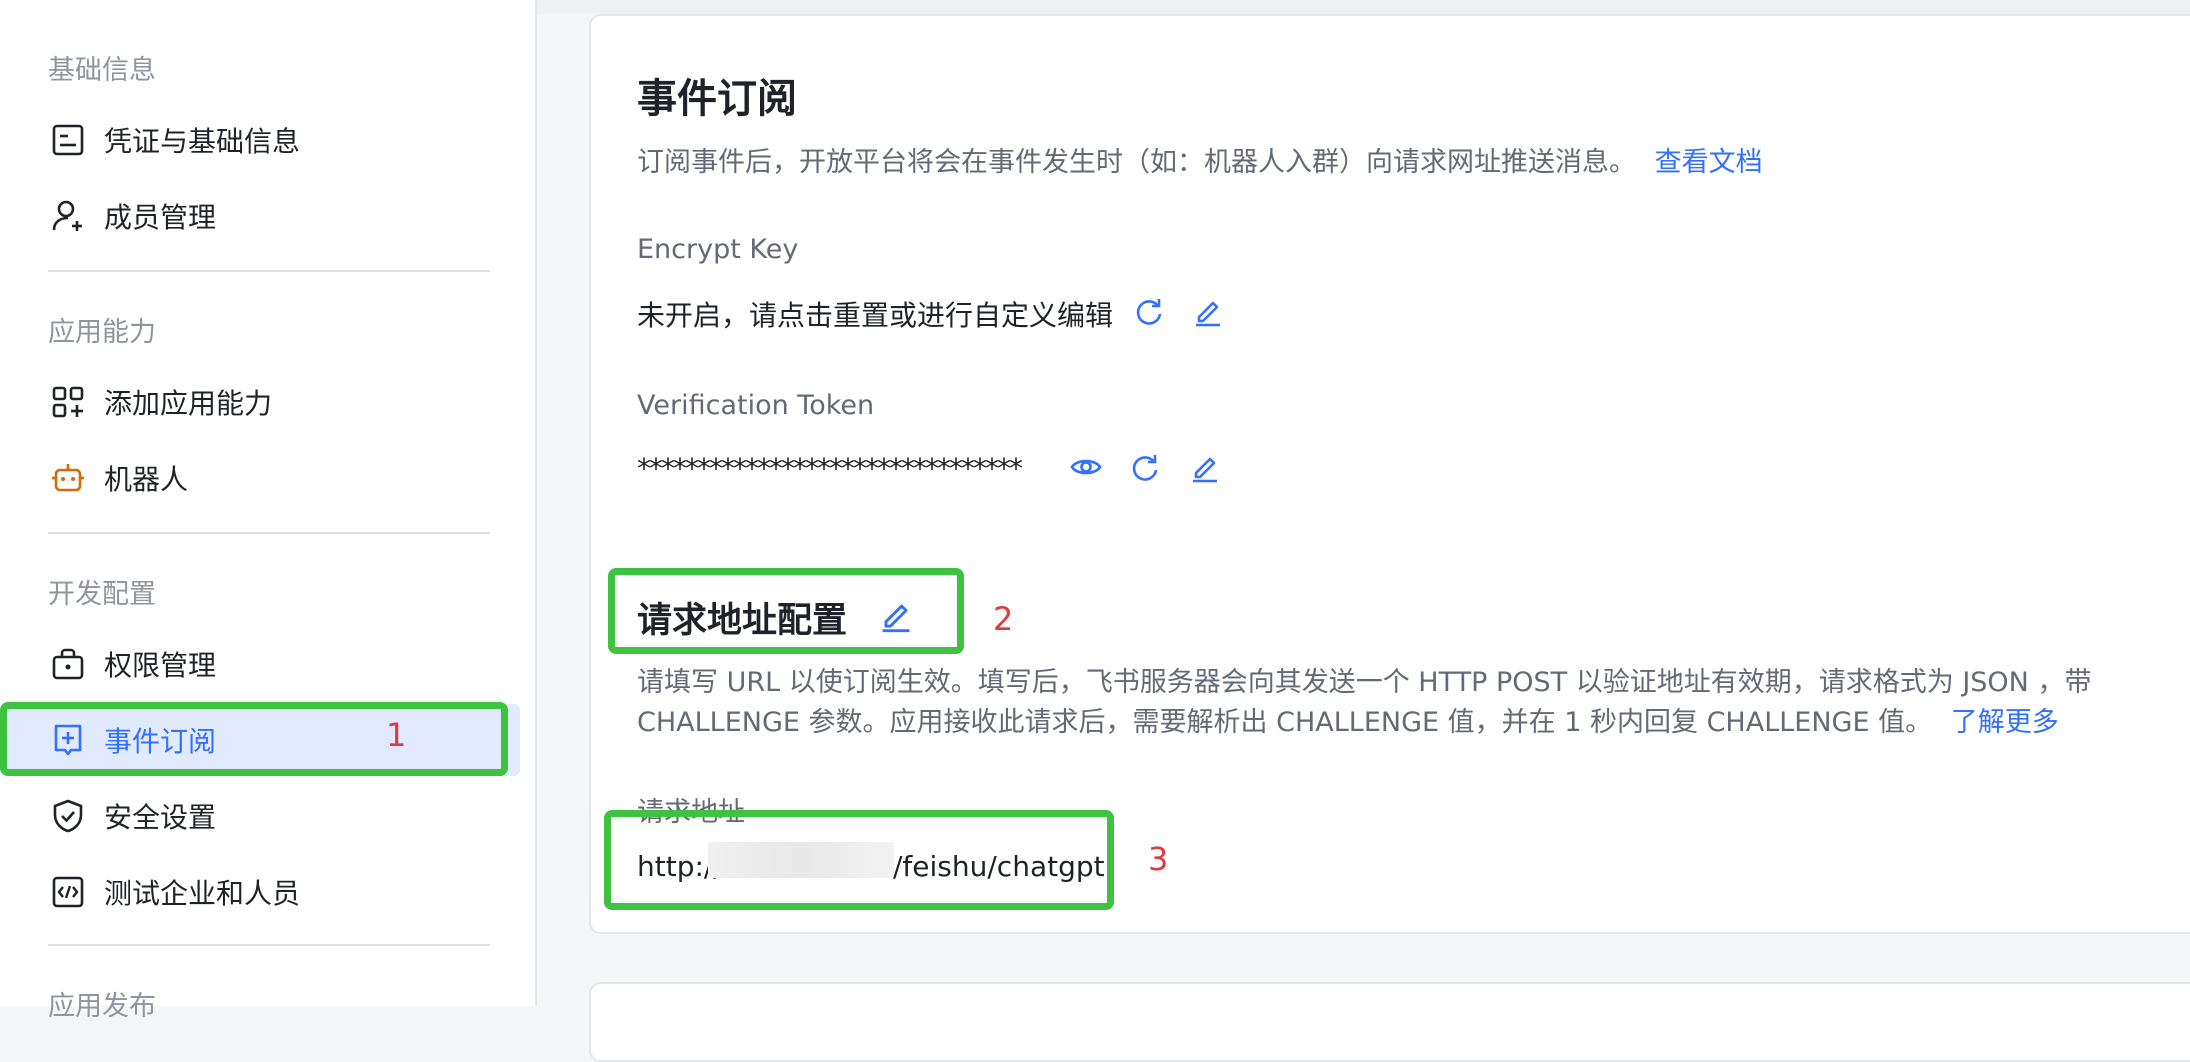  I want to click on sidebar-item-members: 成员管理, so click(260, 216).